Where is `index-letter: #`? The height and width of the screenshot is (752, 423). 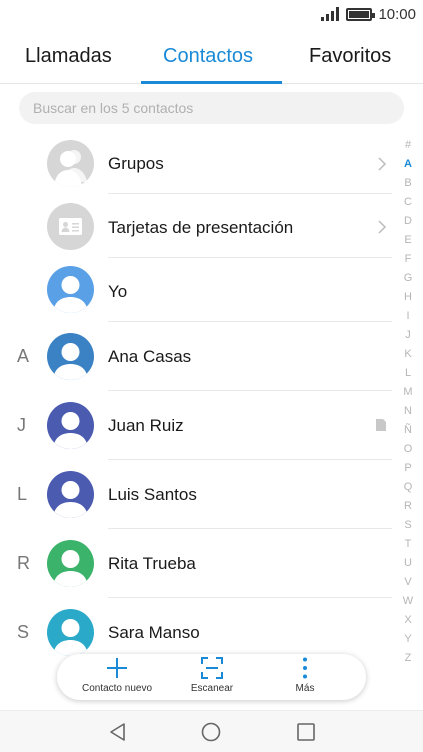 index-letter: # is located at coordinates (408, 145).